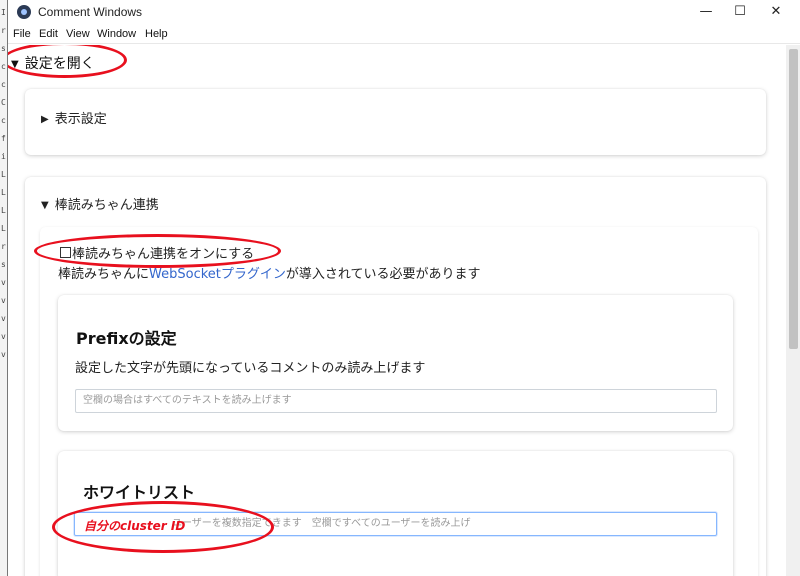 Image resolution: width=800 pixels, height=576 pixels. What do you see at coordinates (706, 12) in the screenshot?
I see `minimize-button: —` at bounding box center [706, 12].